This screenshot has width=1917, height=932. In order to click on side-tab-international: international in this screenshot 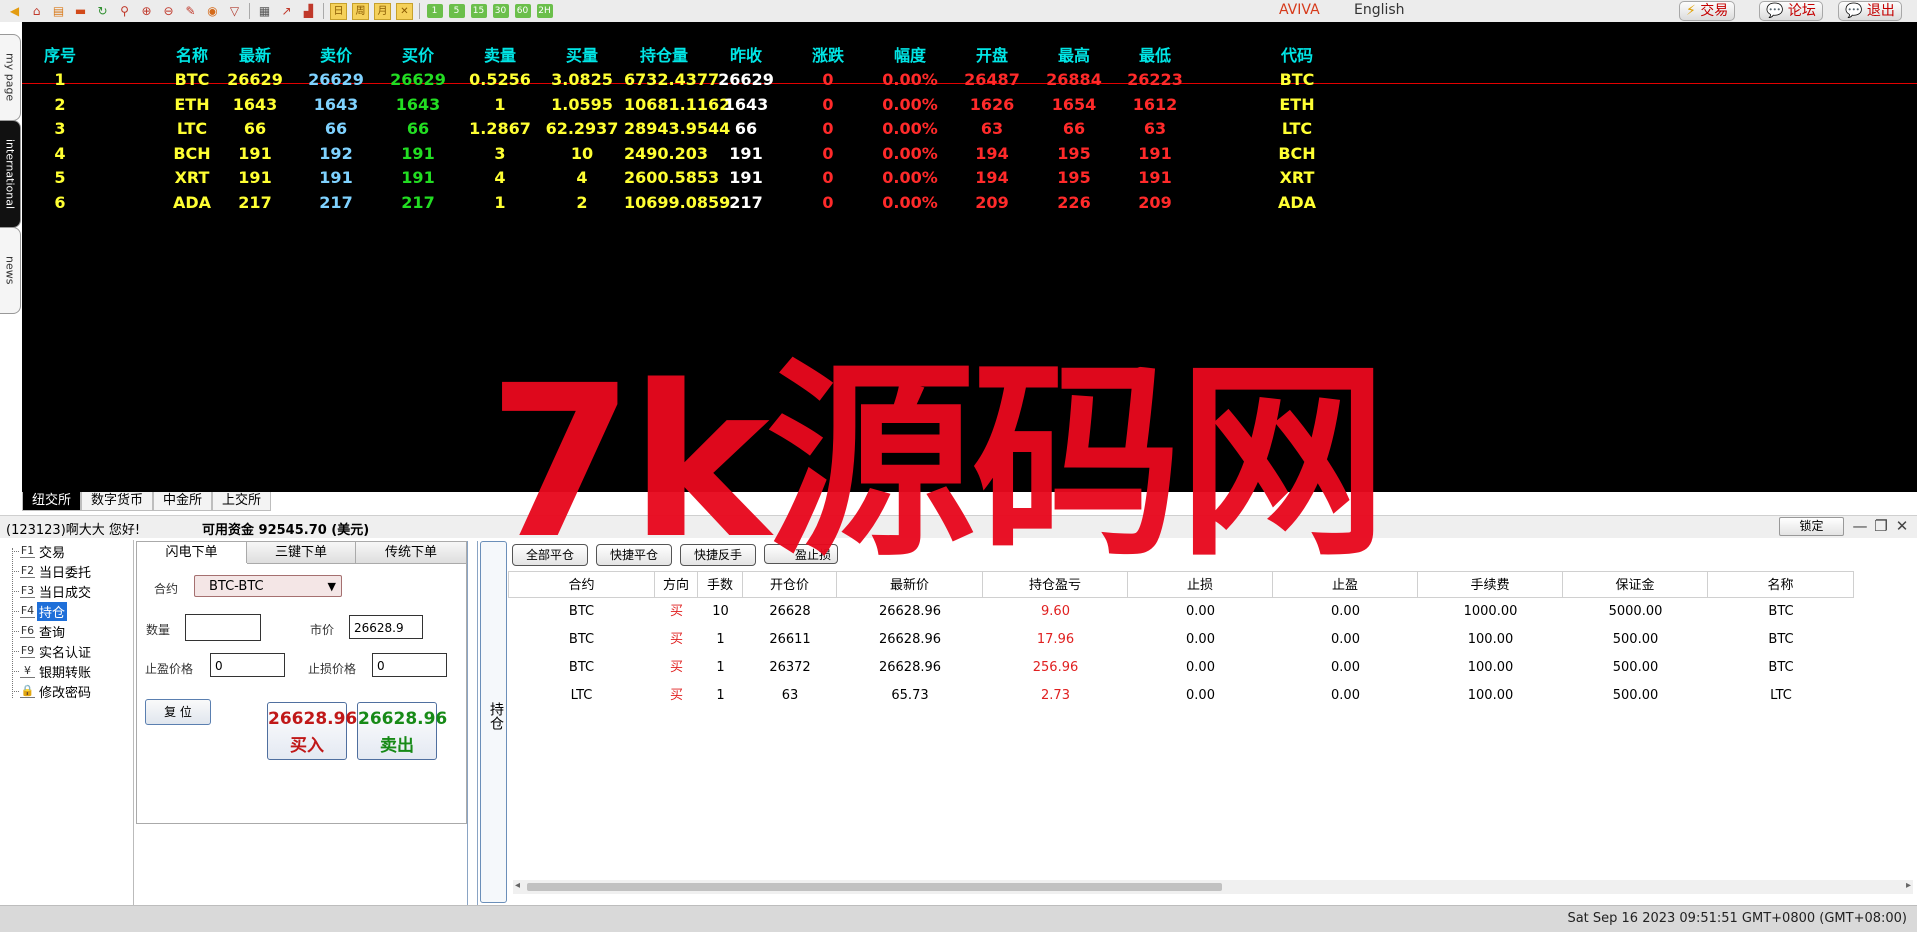, I will do `click(10, 174)`.